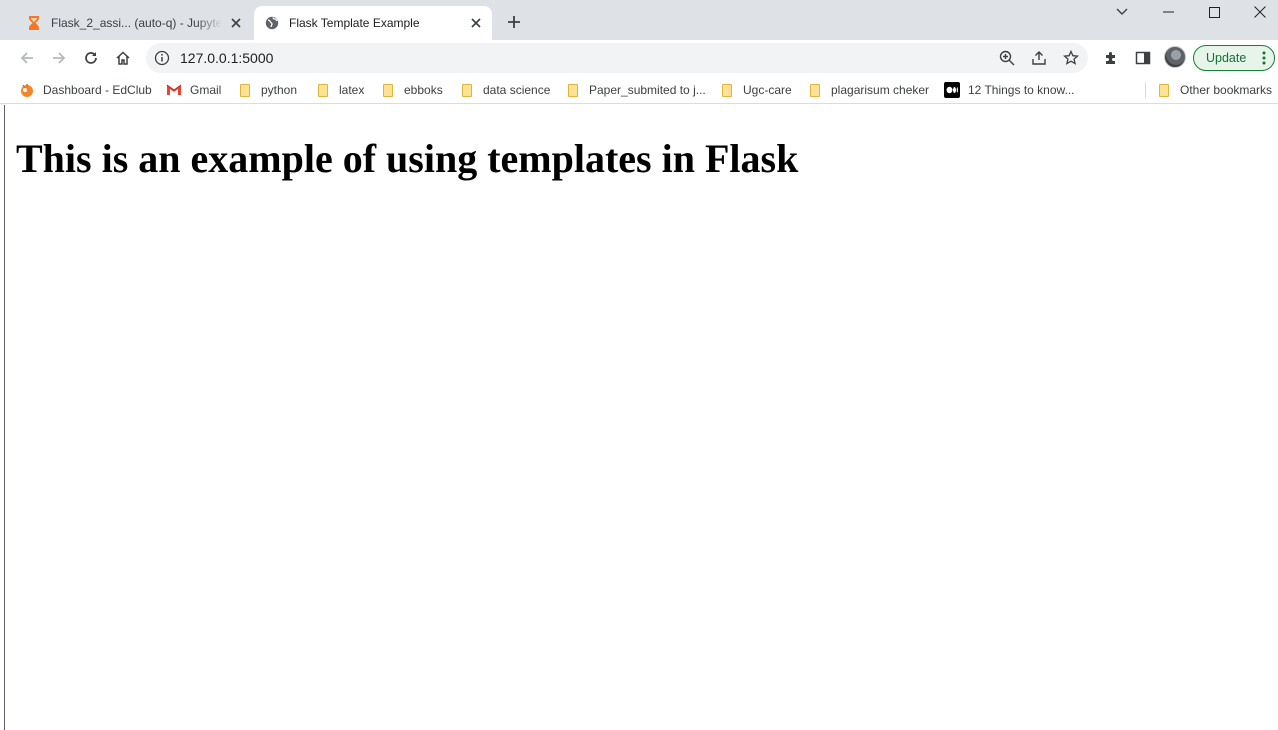  I want to click on bookmark-folder-ebboks: ebboks, so click(411, 90).